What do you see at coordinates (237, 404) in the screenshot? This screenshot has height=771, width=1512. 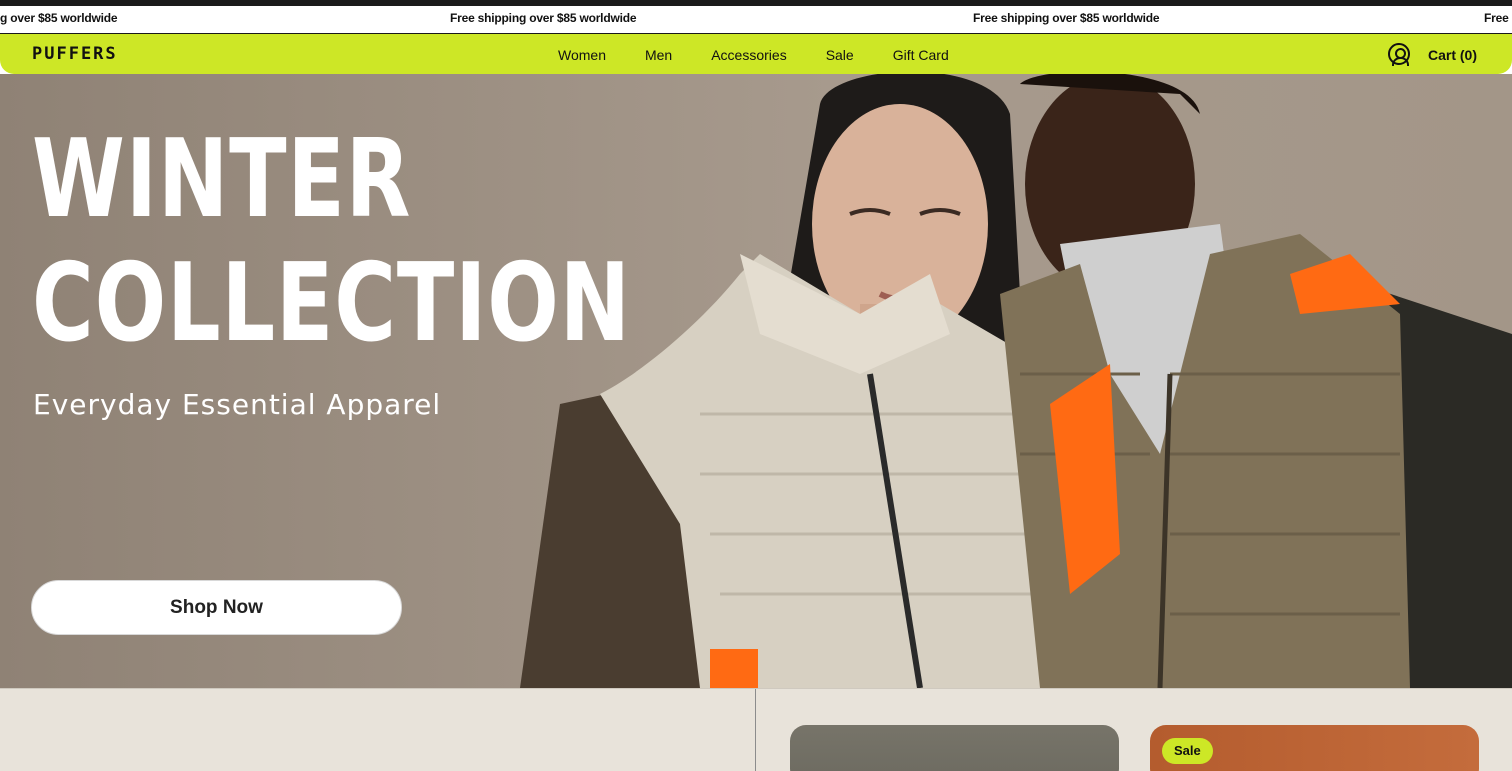 I see `hero-subtitle: Everyday Essential Apparel` at bounding box center [237, 404].